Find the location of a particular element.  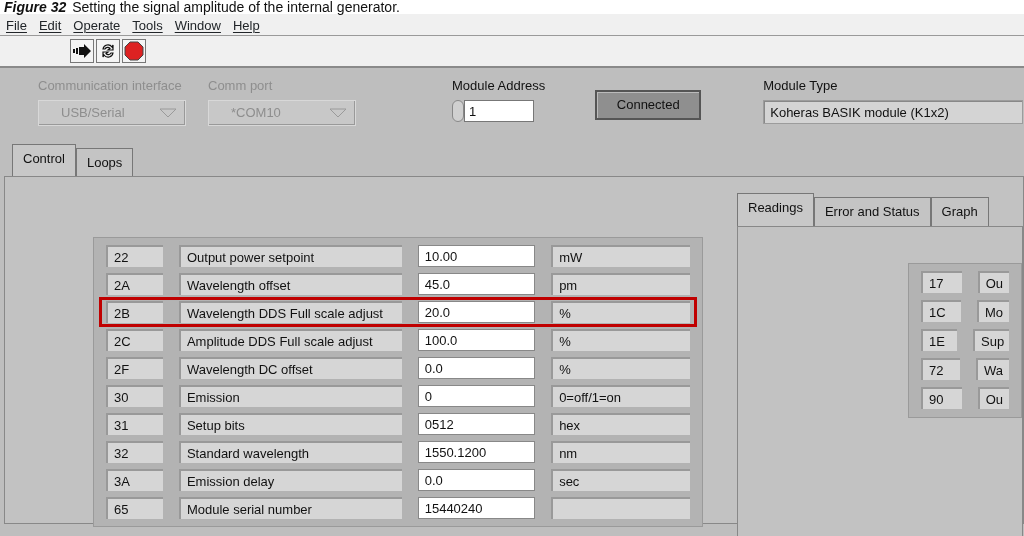

tab: Graph is located at coordinates (959, 211).